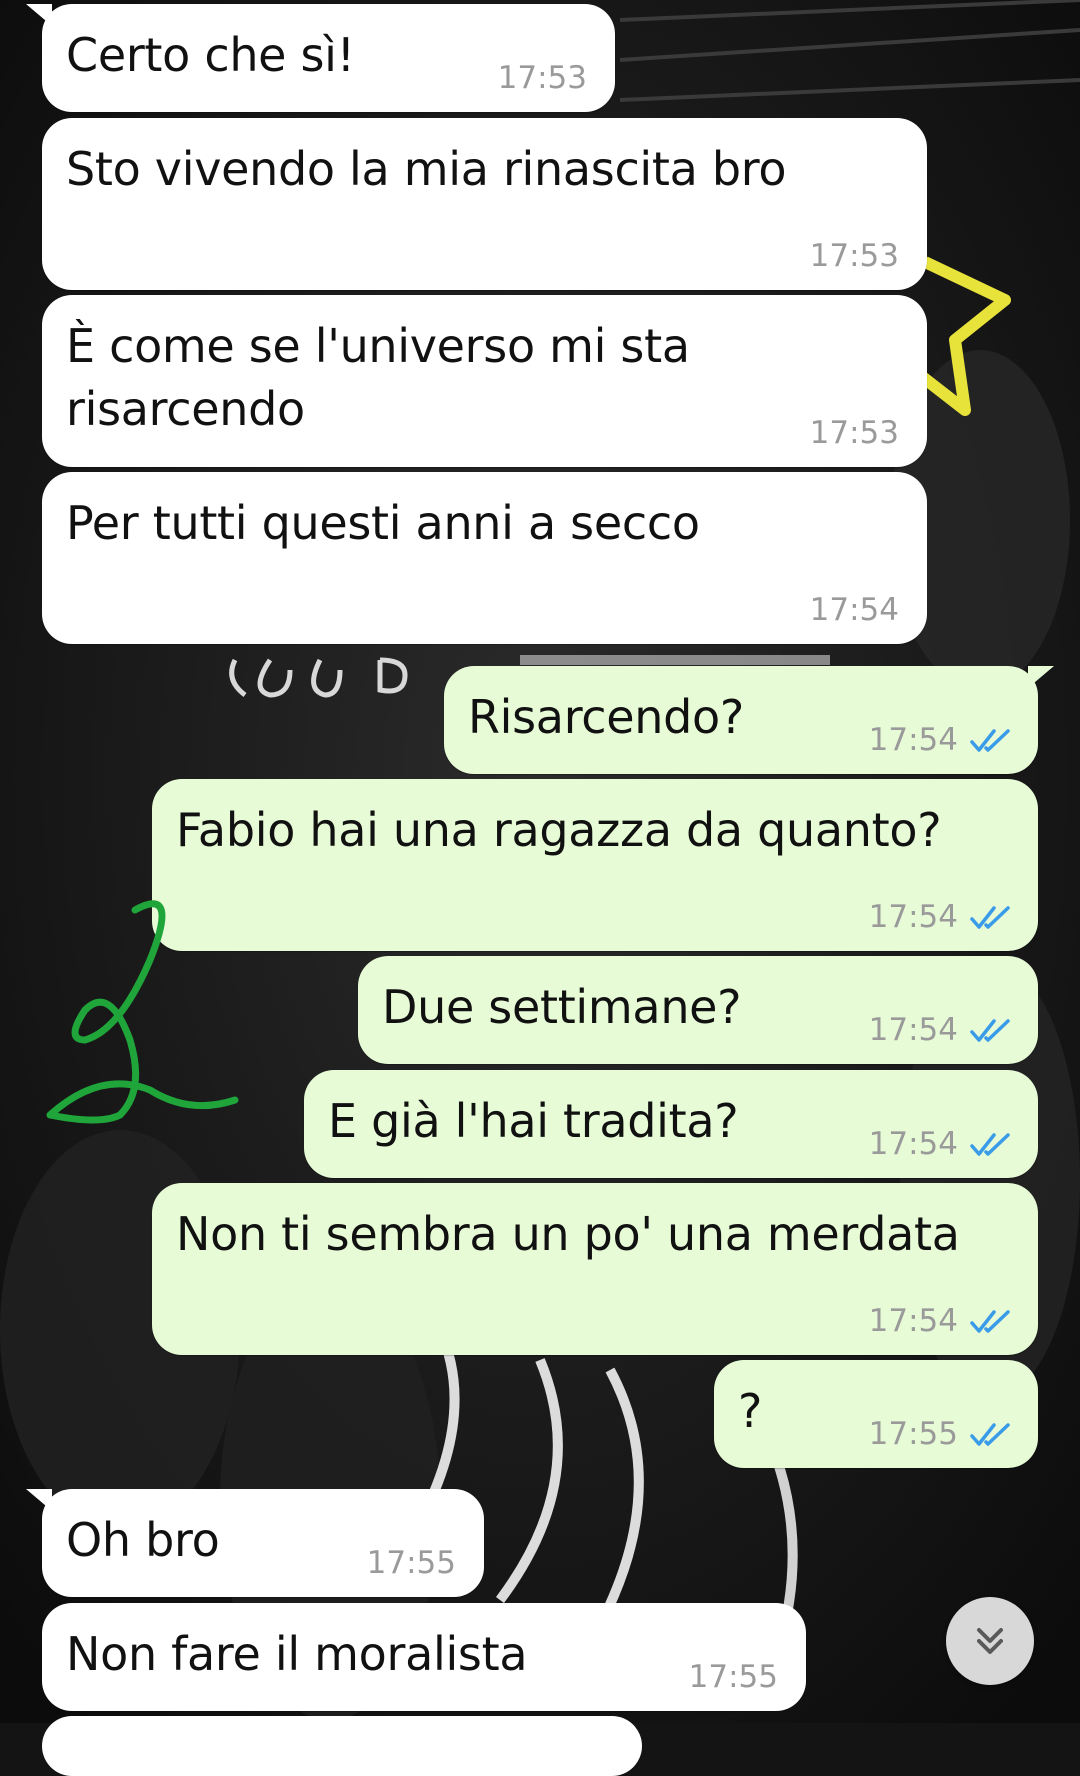  What do you see at coordinates (185, 409) in the screenshot?
I see `message-text-line: risarcendo` at bounding box center [185, 409].